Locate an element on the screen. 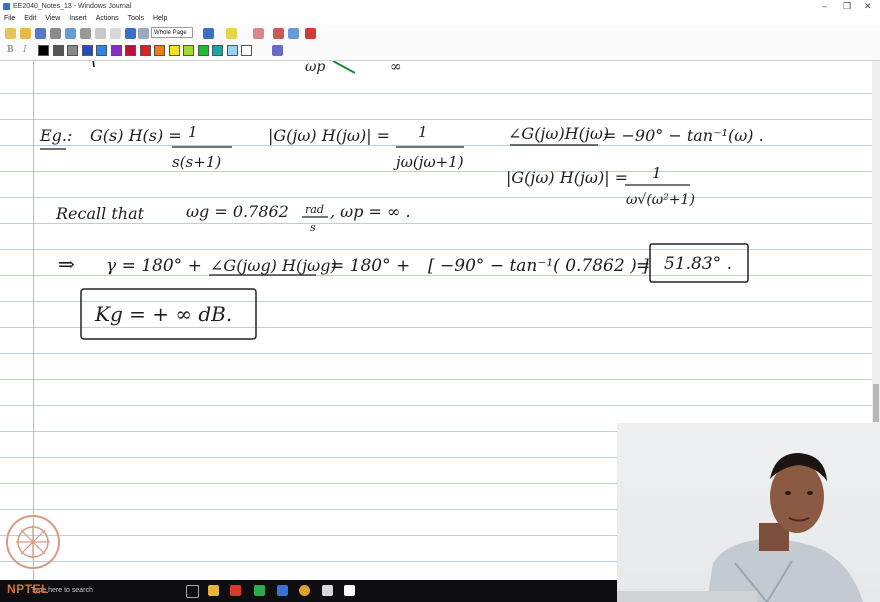 This screenshot has width=880, height=602. menu-help: Help is located at coordinates (160, 18).